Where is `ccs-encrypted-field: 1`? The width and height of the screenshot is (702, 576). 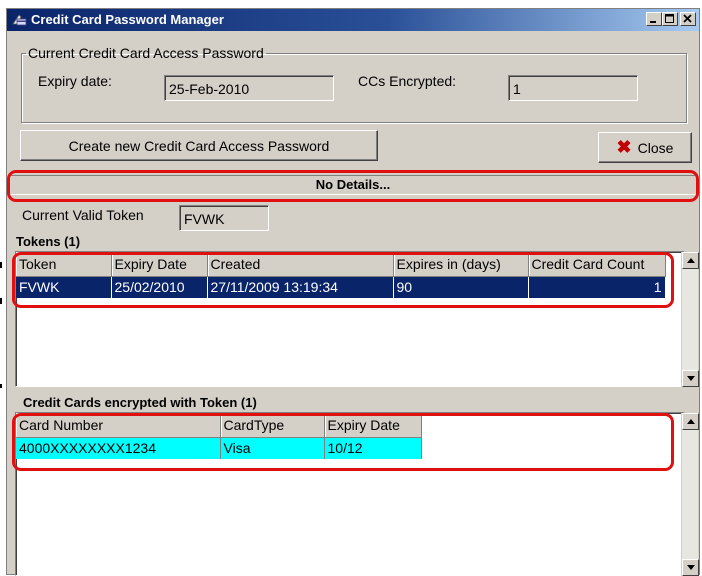 ccs-encrypted-field: 1 is located at coordinates (573, 88).